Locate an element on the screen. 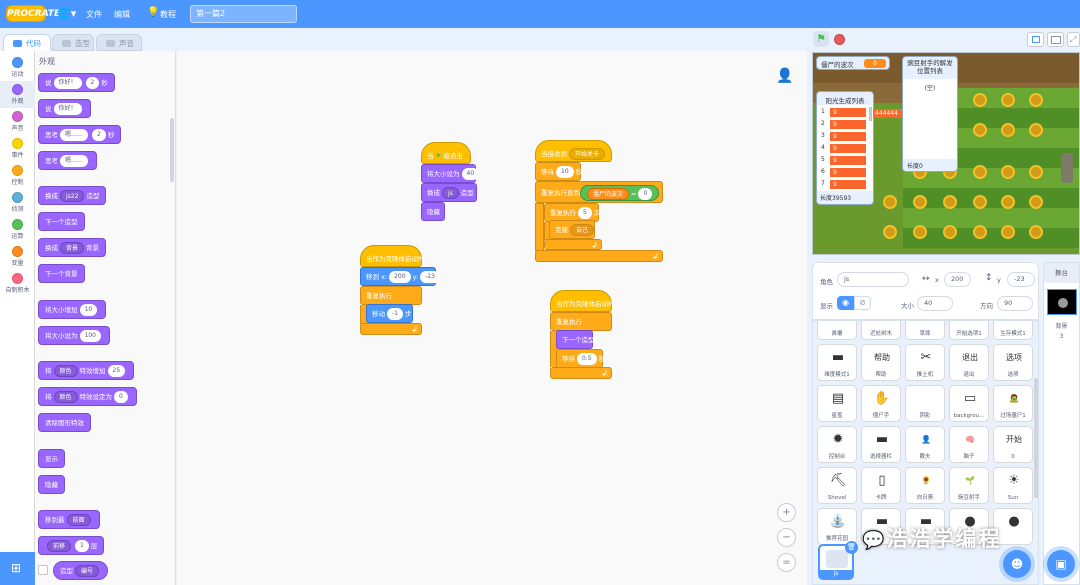 This screenshot has width=1080, height=585. stop-button is located at coordinates (839, 39).